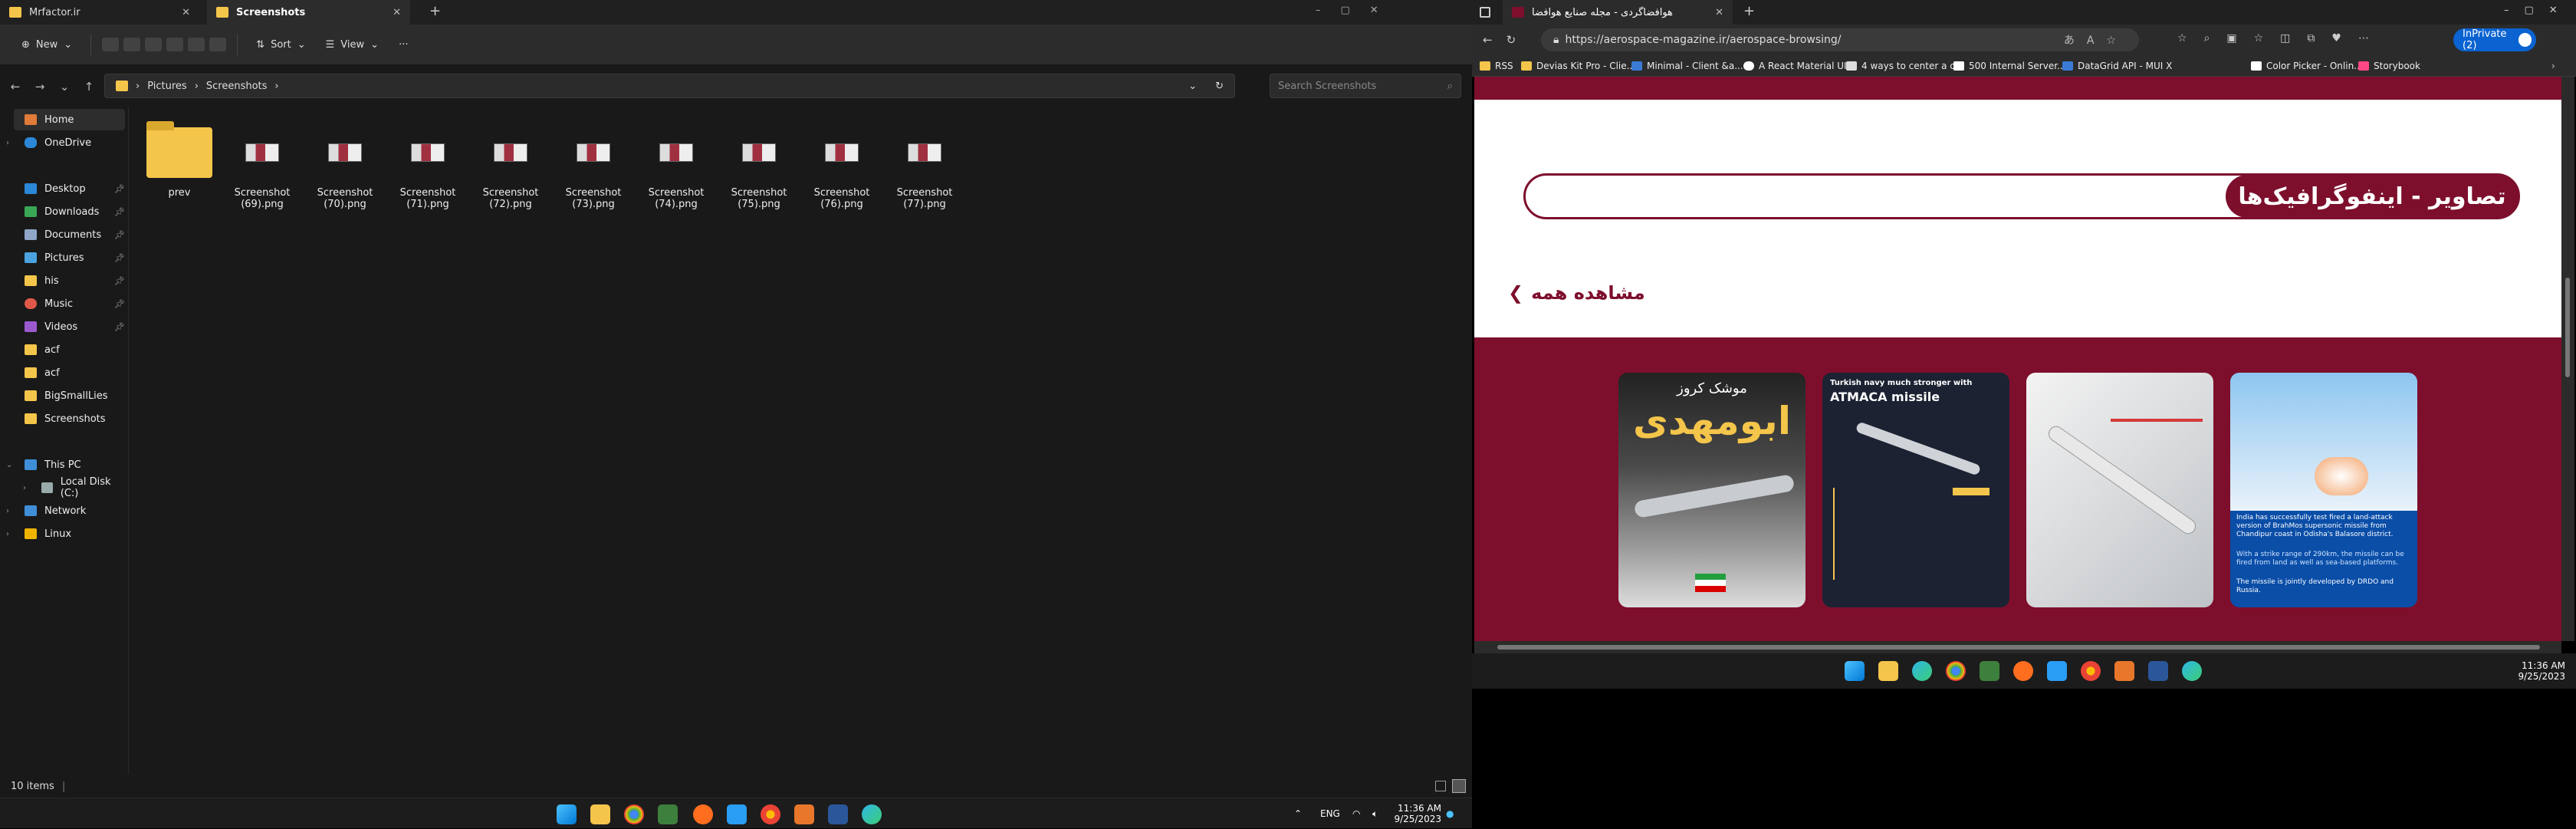 This screenshot has width=2576, height=829. I want to click on sidebar-item-documents: Documents 📌︎, so click(70, 234).